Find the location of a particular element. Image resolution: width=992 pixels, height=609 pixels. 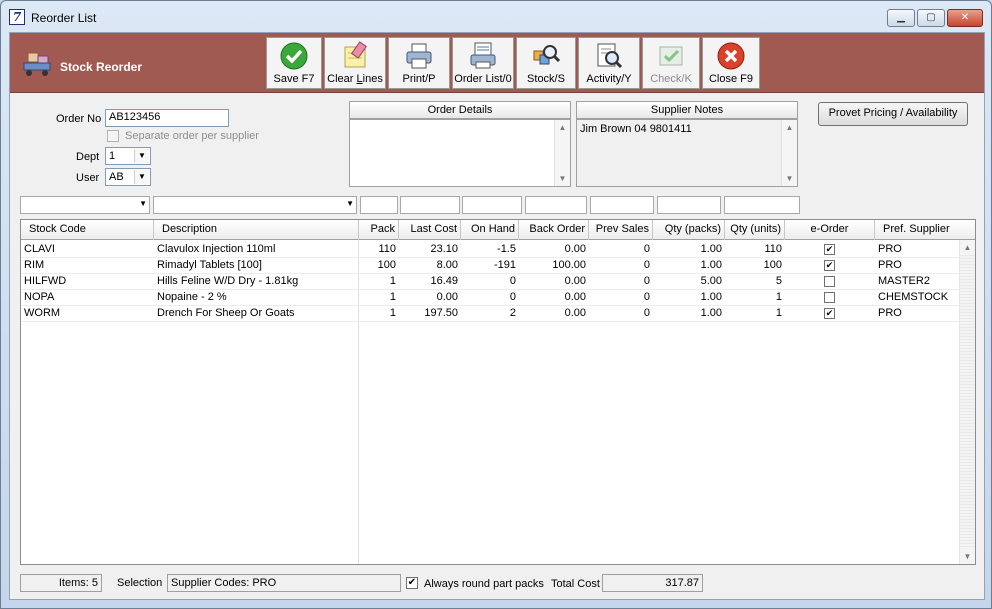

description-filter: ▼ is located at coordinates (255, 205).